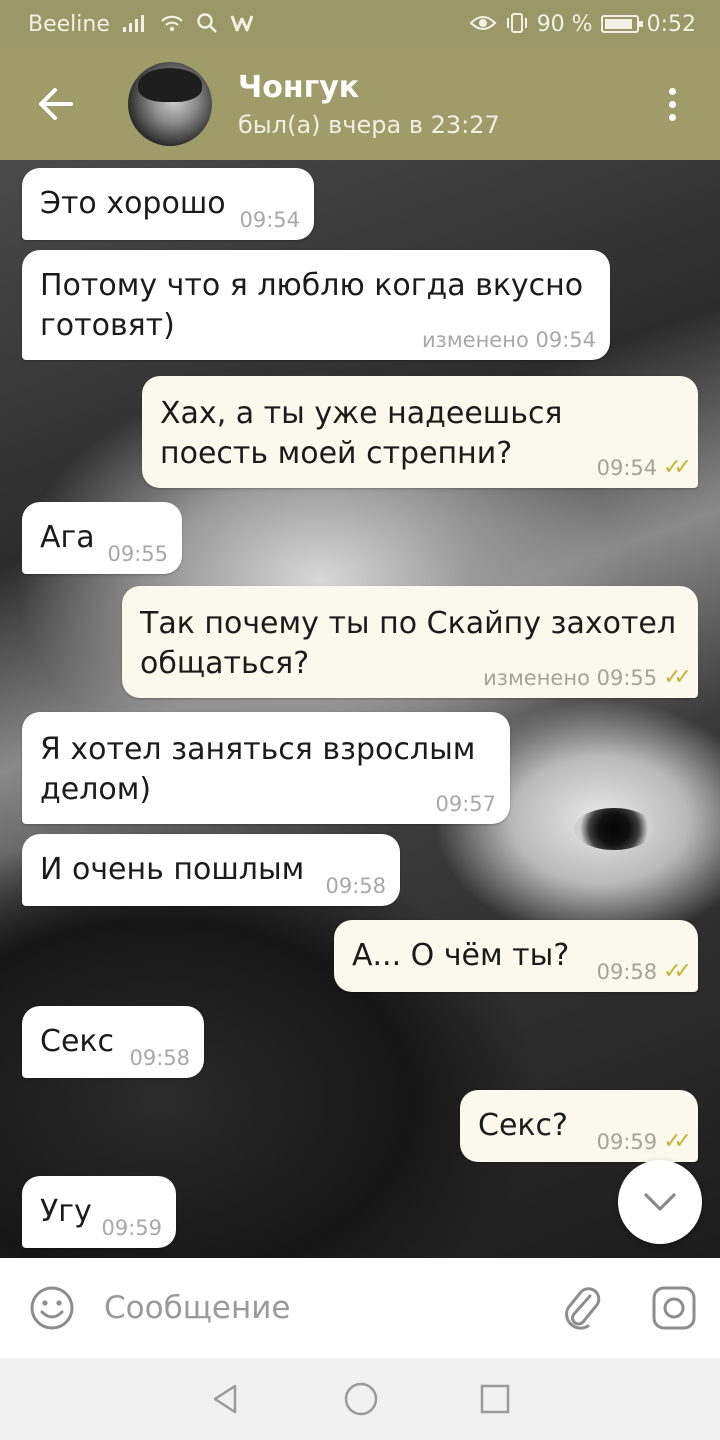 The height and width of the screenshot is (1440, 720). What do you see at coordinates (137, 554) in the screenshot?
I see `message-time: 09:55` at bounding box center [137, 554].